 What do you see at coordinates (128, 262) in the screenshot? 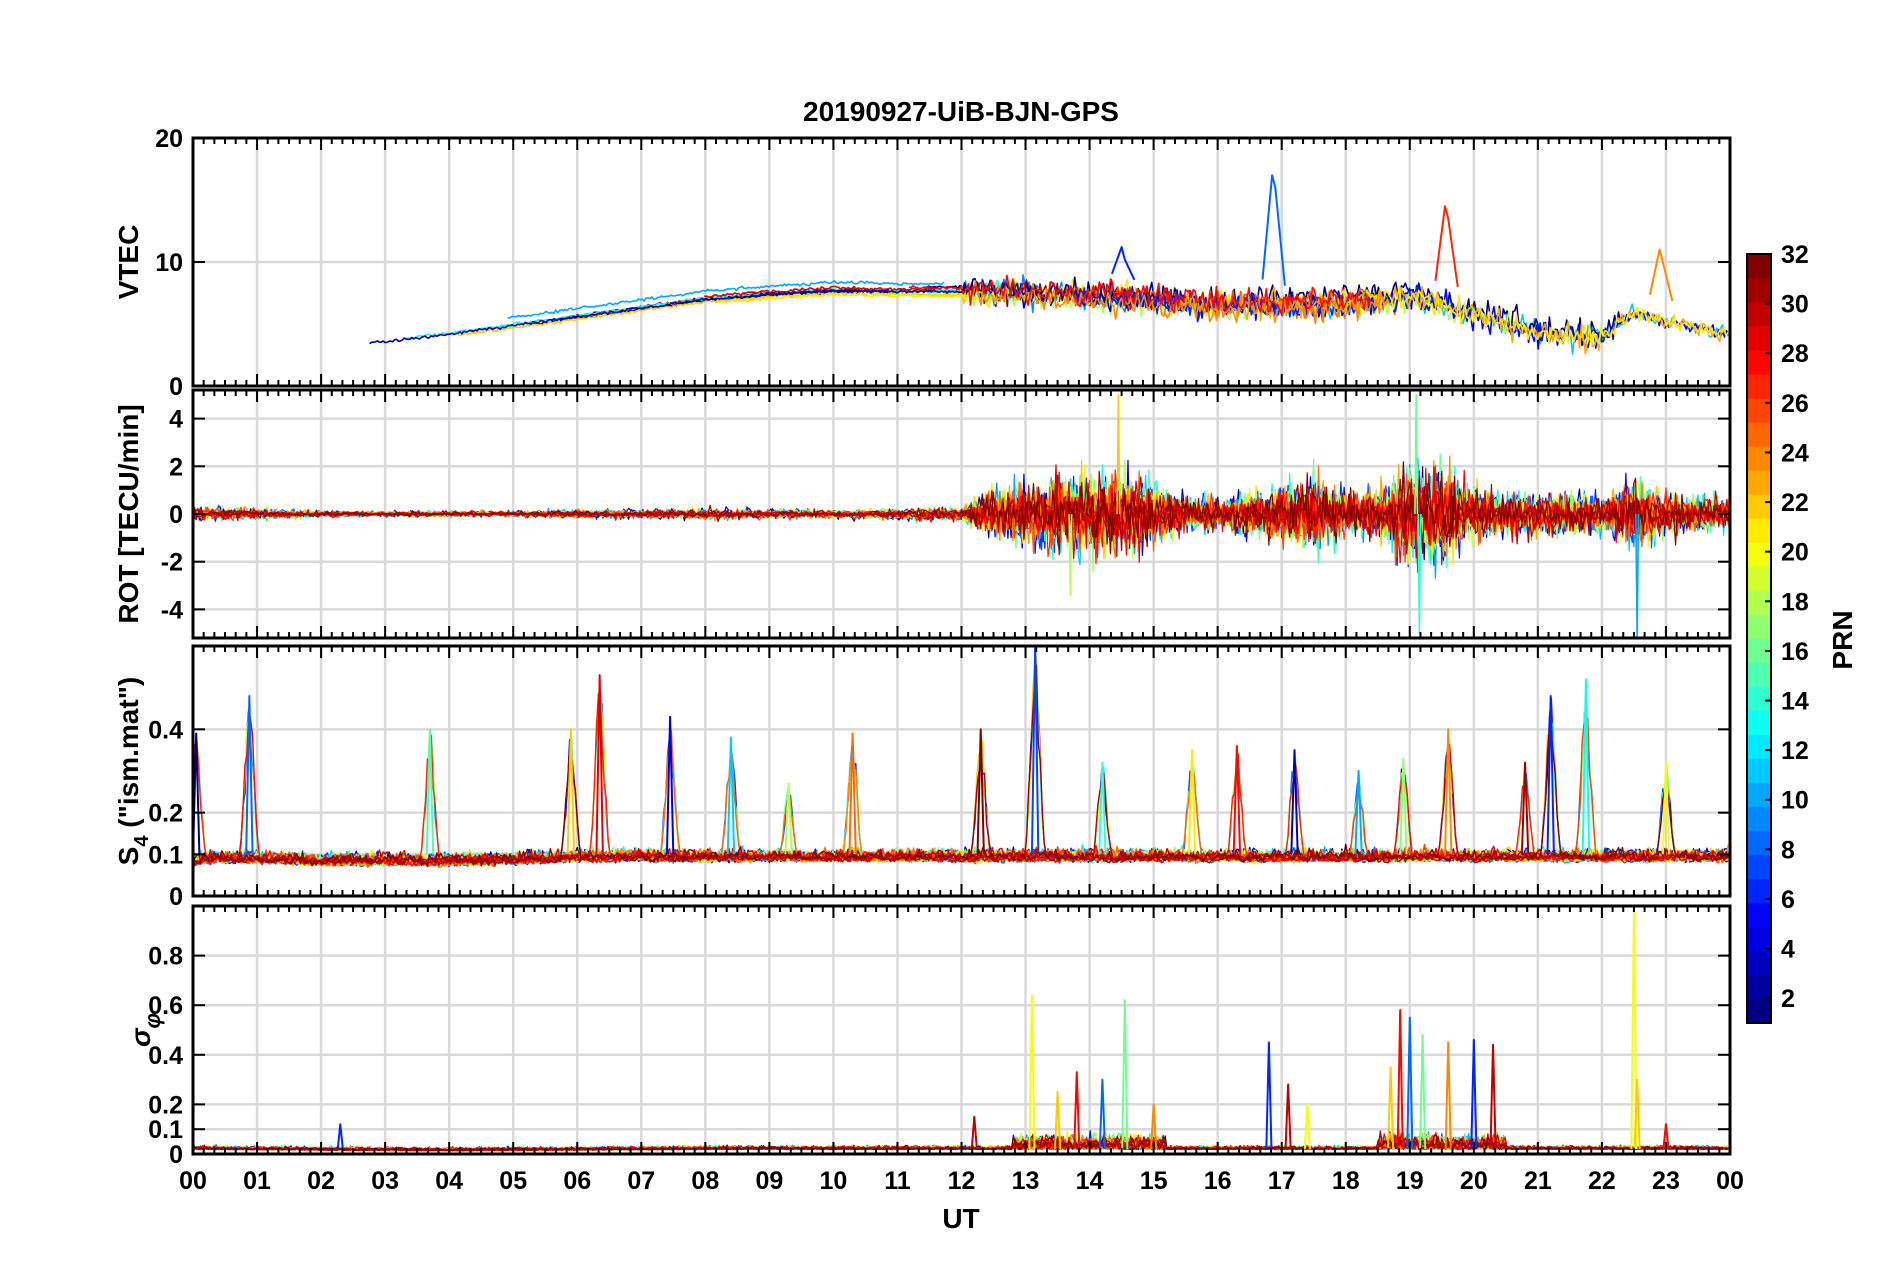
I see `y-axis-label-vtec: VTEC` at bounding box center [128, 262].